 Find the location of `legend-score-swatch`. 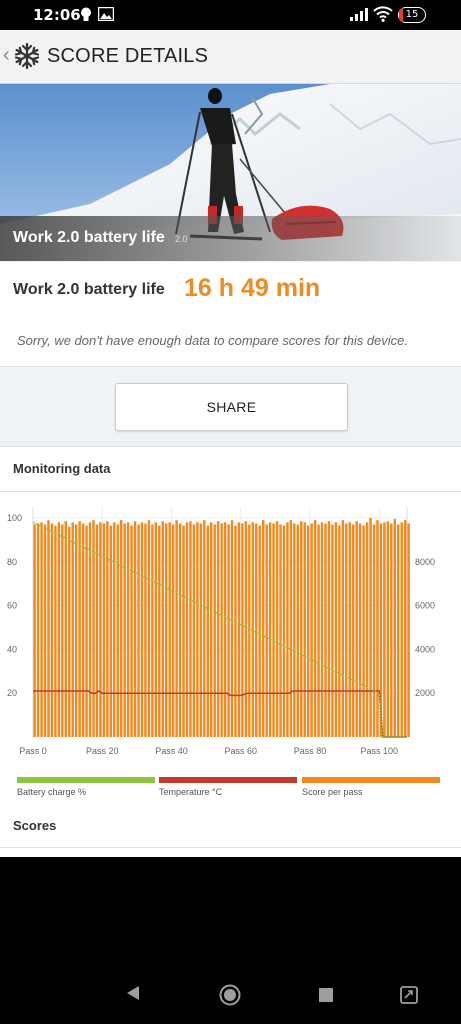

legend-score-swatch is located at coordinates (371, 780).